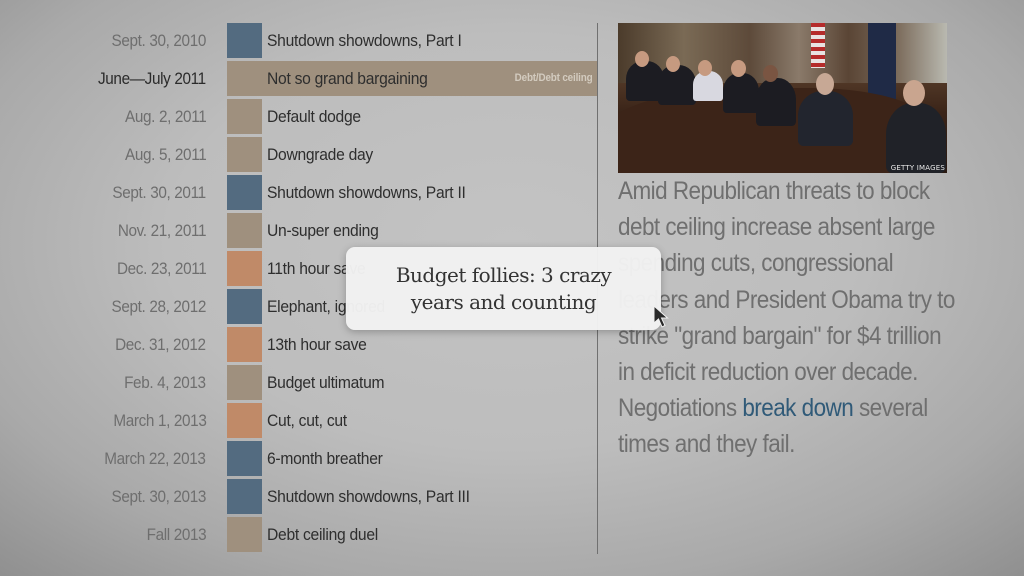 The height and width of the screenshot is (576, 1024). I want to click on timeline-date: Sept. 28, 2012, so click(159, 306).